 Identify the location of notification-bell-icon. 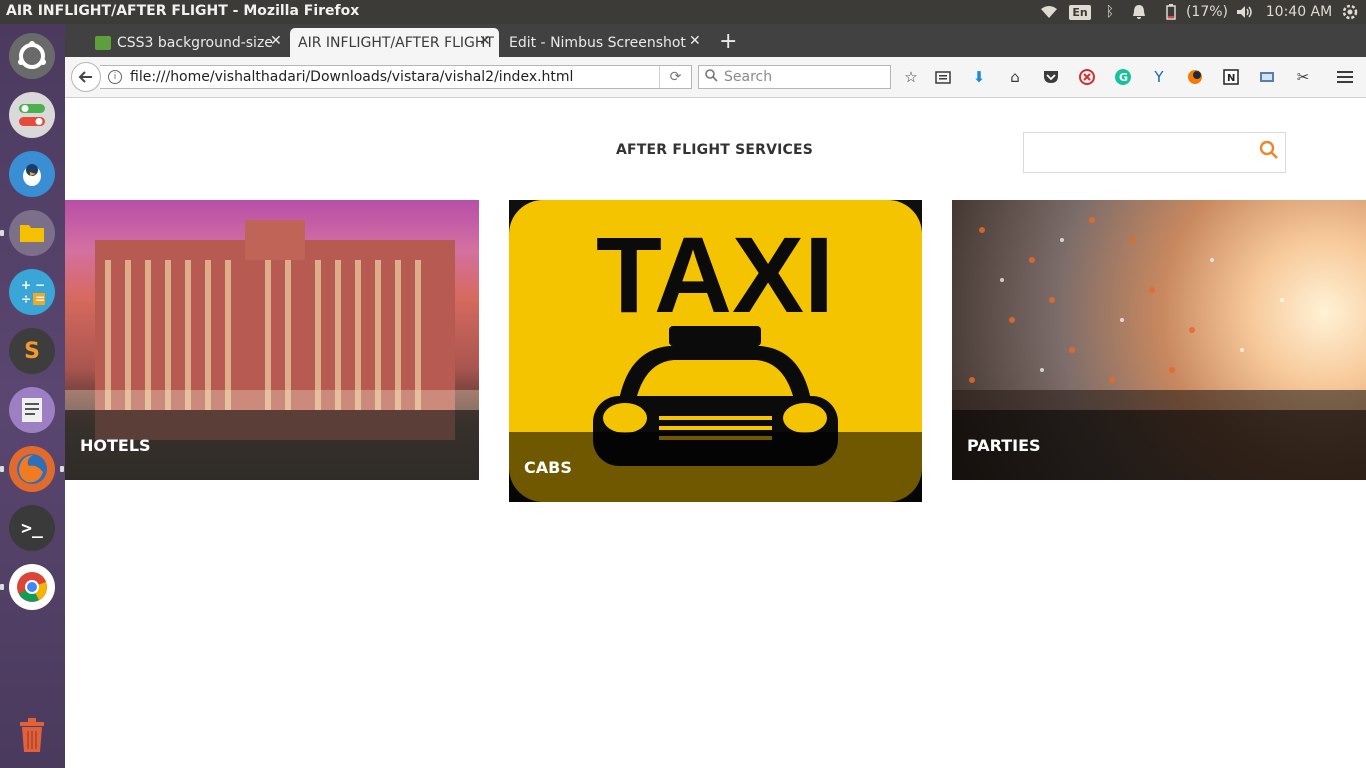
(1139, 12).